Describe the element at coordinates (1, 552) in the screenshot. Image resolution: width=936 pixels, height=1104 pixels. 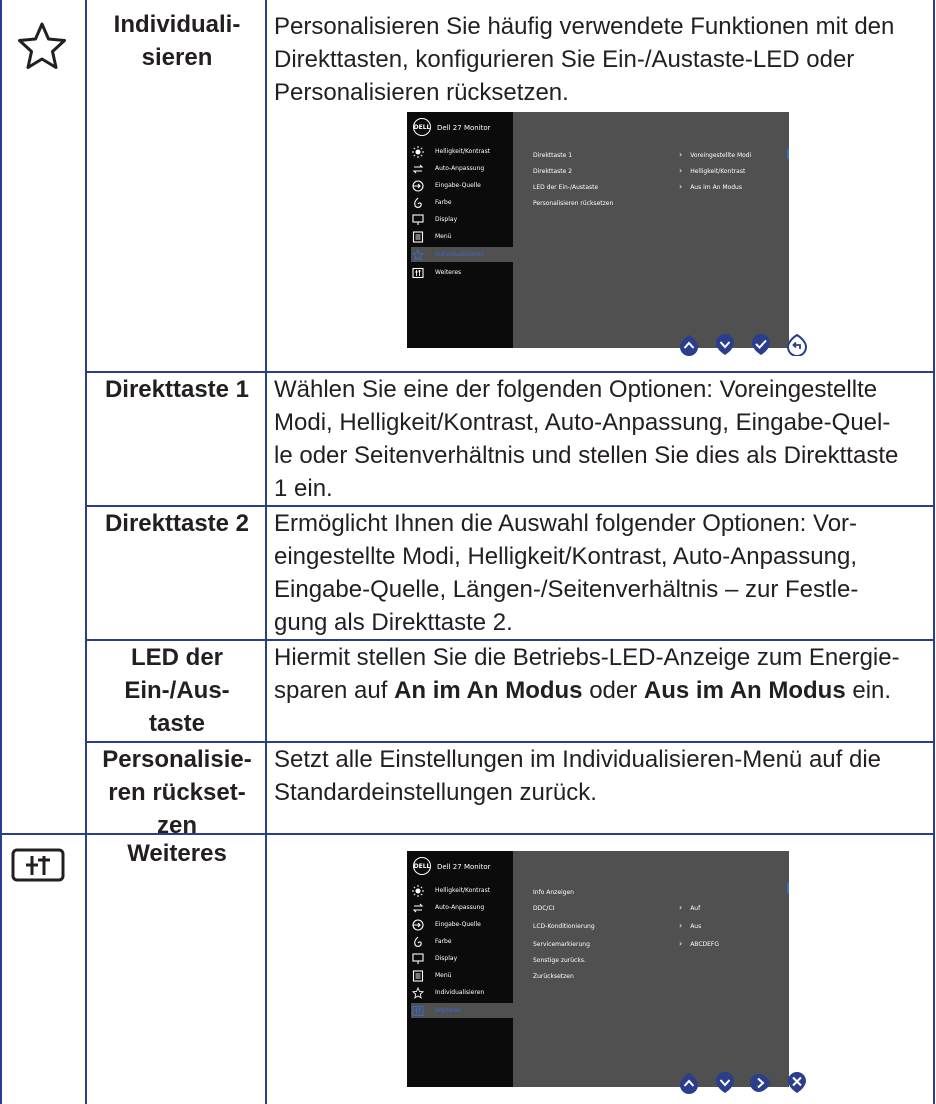
I see `col-line-left` at that location.